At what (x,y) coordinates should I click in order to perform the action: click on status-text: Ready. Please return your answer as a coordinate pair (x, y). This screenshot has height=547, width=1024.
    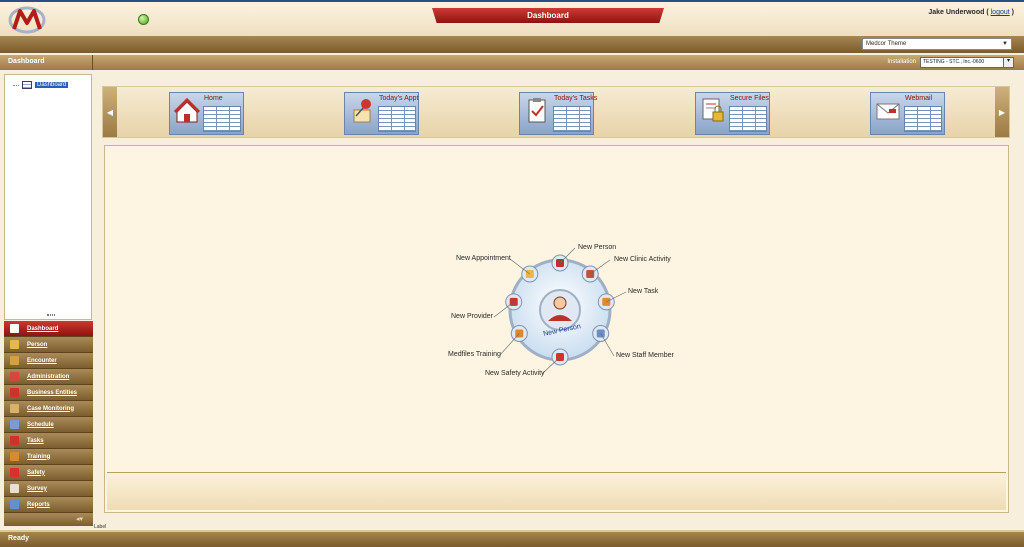
    Looking at the image, I should click on (19, 538).